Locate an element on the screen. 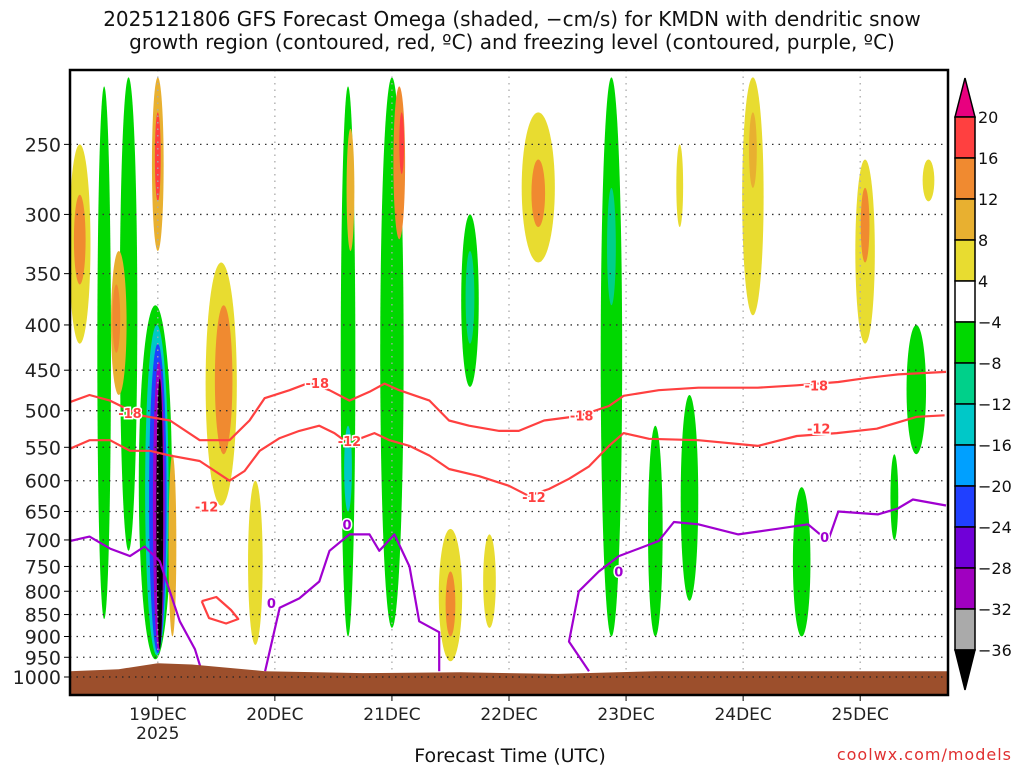 This screenshot has width=1024, height=768. y-tick-label: 650 is located at coordinates (43, 512).